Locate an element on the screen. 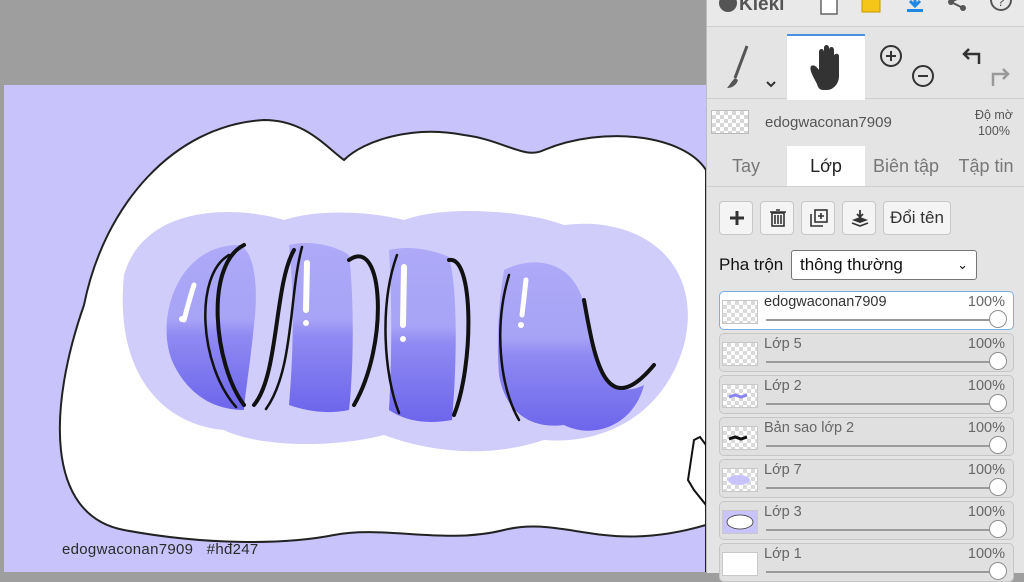 The image size is (1024, 582). layer-item: Lớp 7 100% is located at coordinates (866, 478).